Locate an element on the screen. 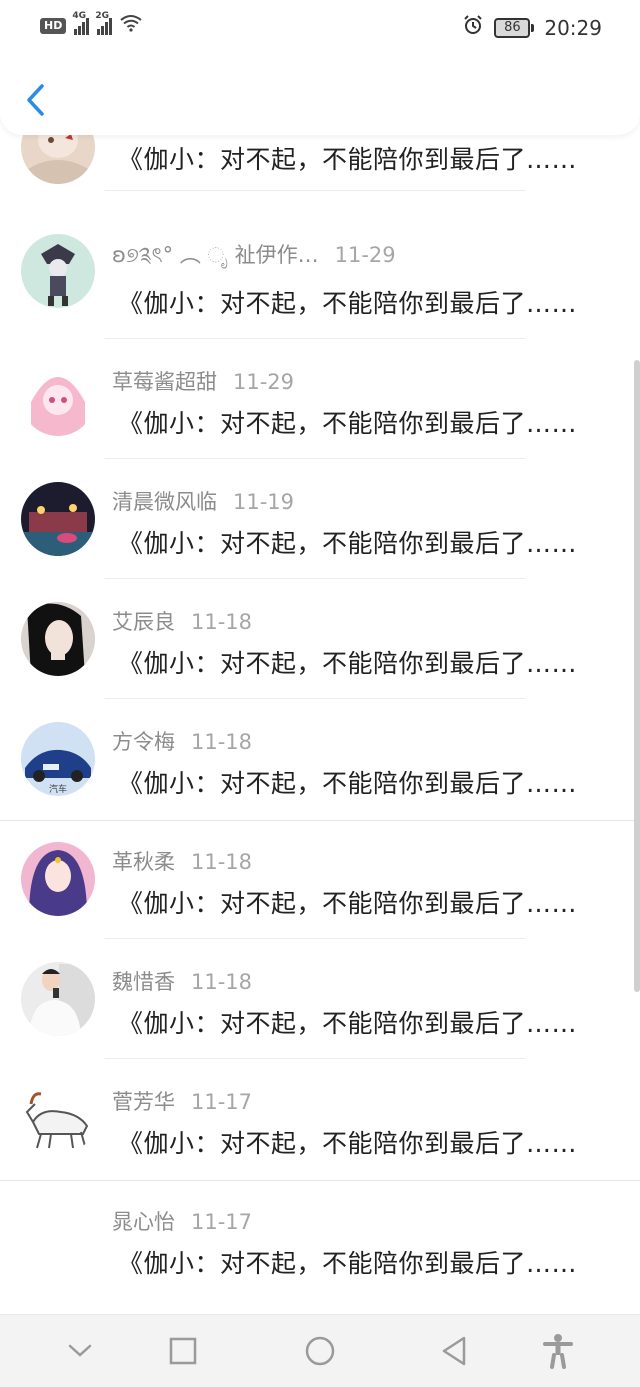 This screenshot has width=640, height=1387. home-button is located at coordinates (320, 1351).